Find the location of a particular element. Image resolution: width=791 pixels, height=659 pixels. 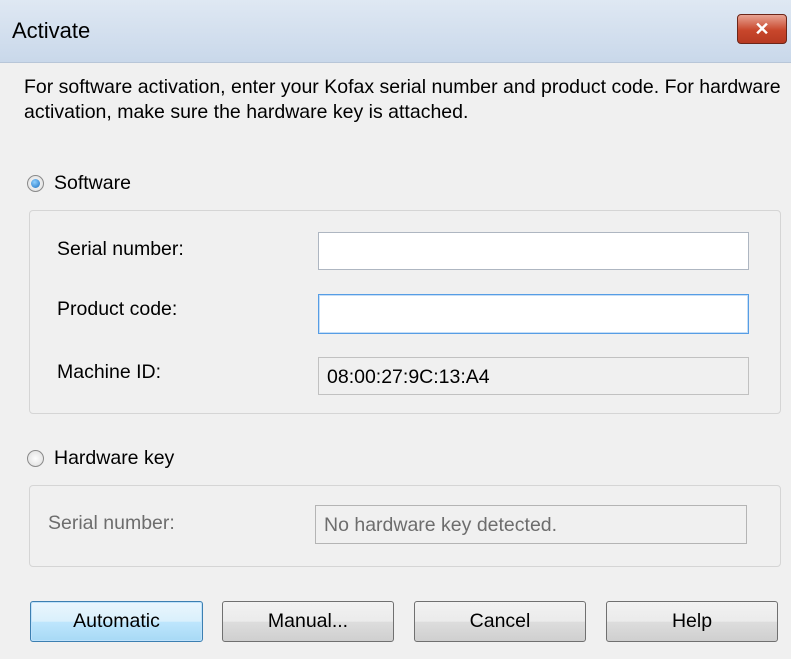

title-bar: Activate ✕ is located at coordinates (395, 31).